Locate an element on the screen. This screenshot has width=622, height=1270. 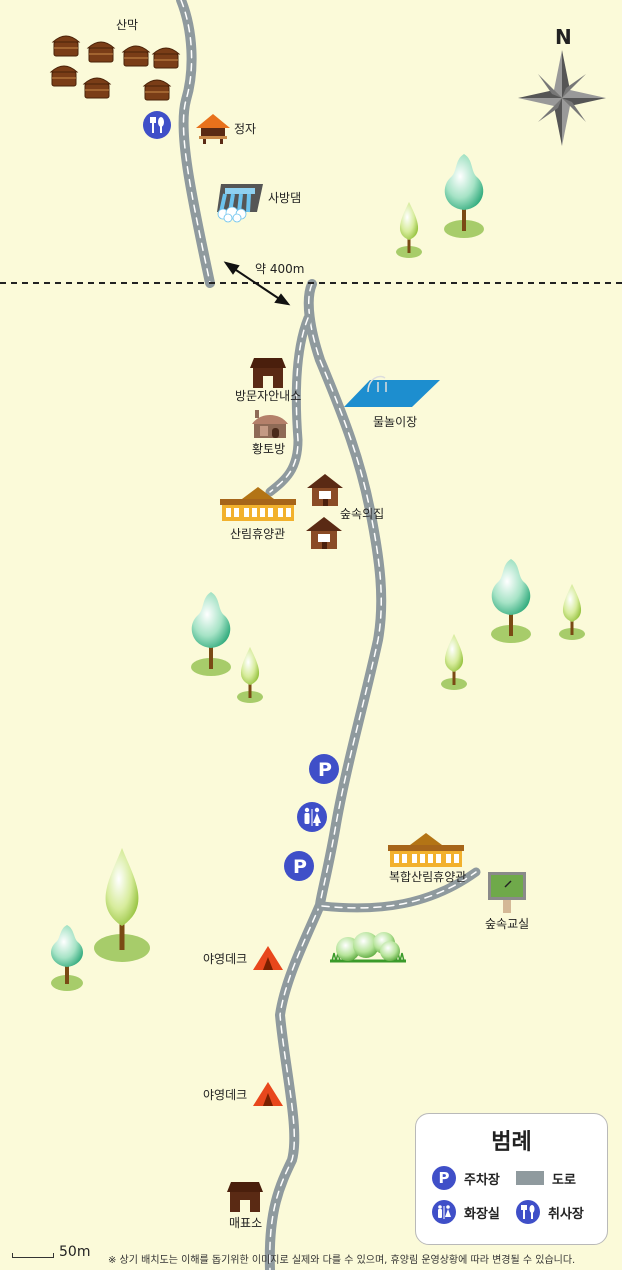
legend-item-road: 도로 is located at coordinates (546, 1178).